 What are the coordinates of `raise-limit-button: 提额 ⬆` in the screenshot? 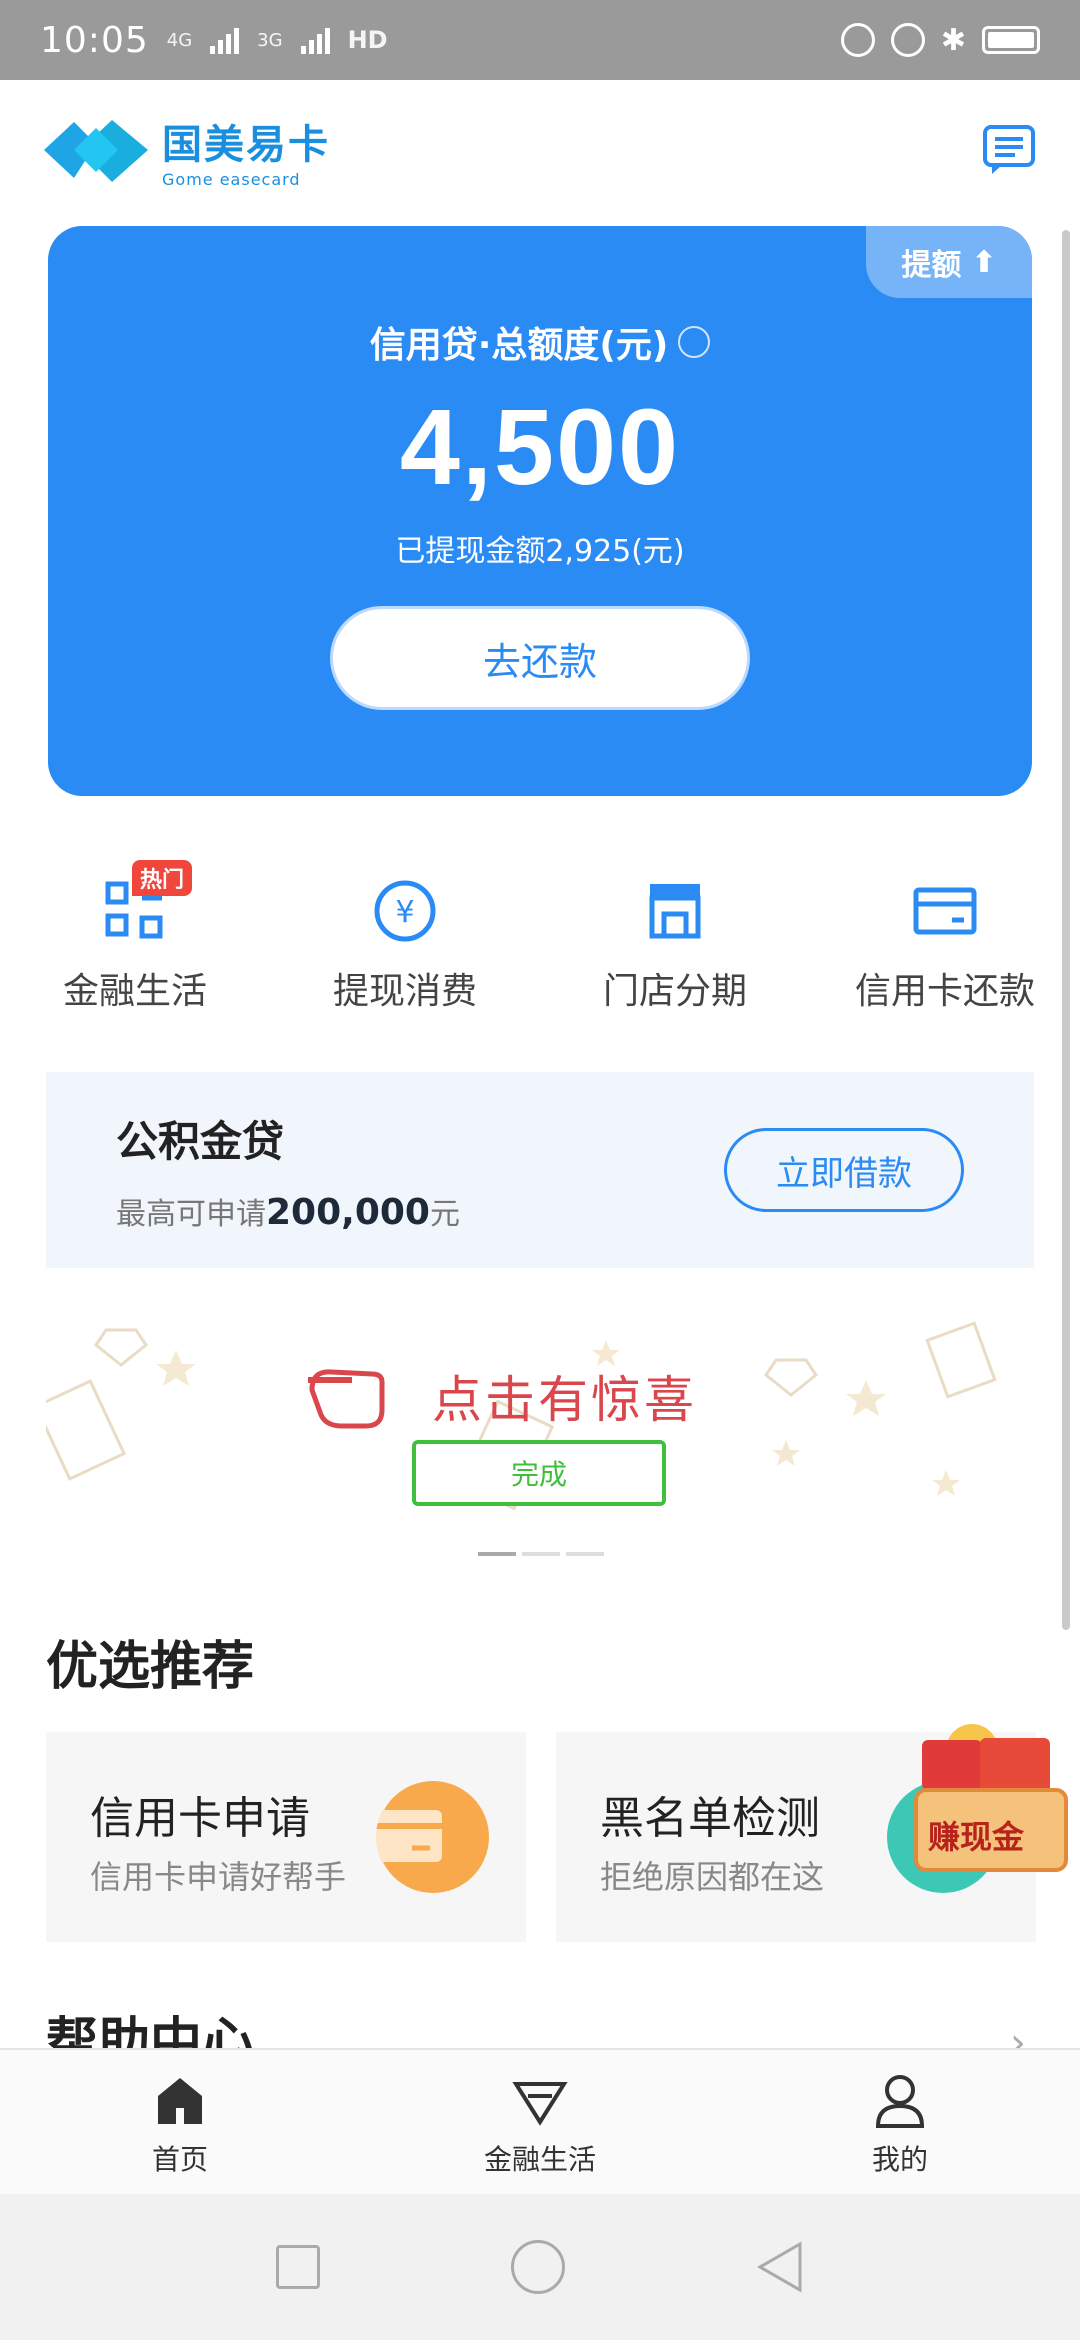 It's located at (949, 262).